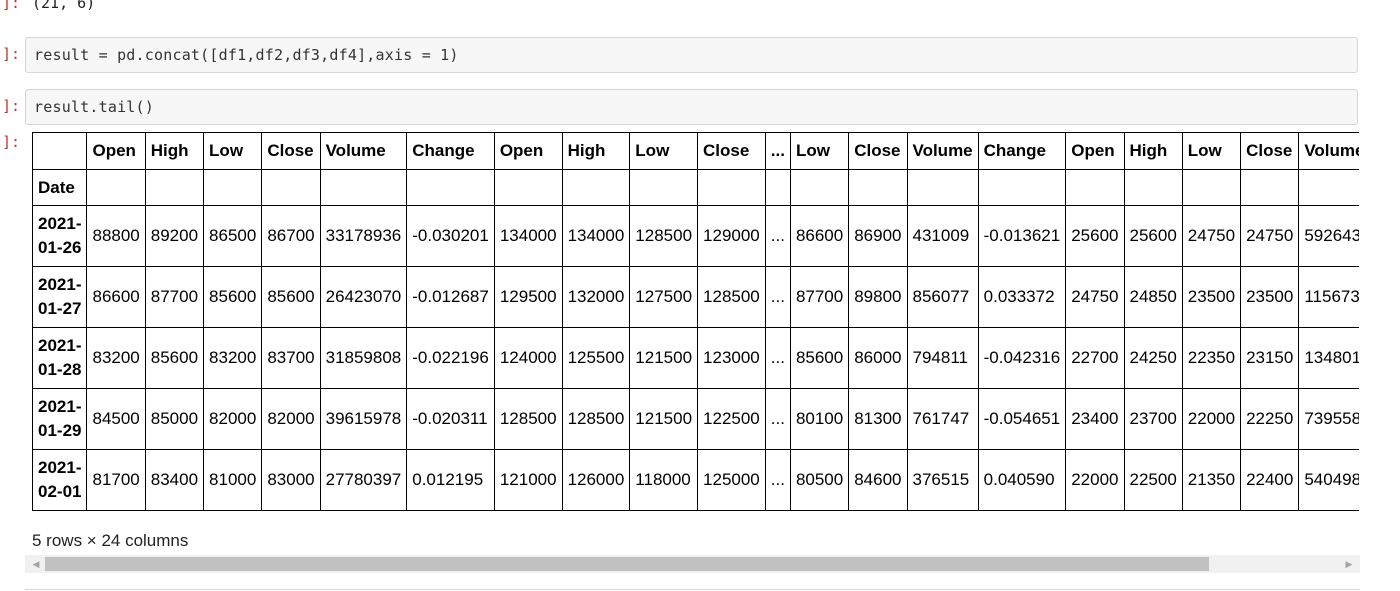  What do you see at coordinates (1022, 480) in the screenshot?
I see `table-cell: 0.040590` at bounding box center [1022, 480].